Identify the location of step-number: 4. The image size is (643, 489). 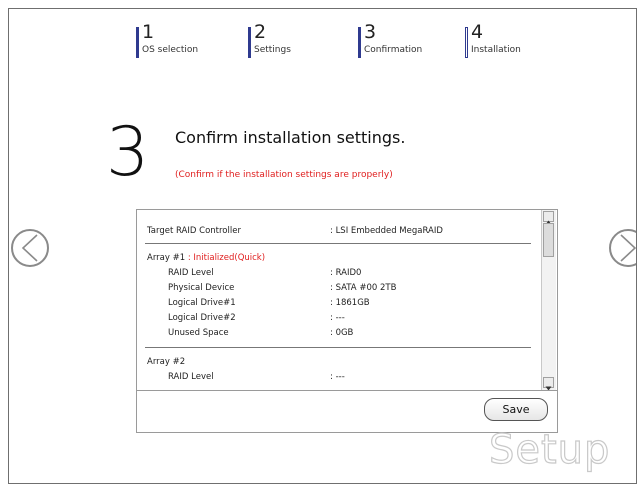
(477, 32).